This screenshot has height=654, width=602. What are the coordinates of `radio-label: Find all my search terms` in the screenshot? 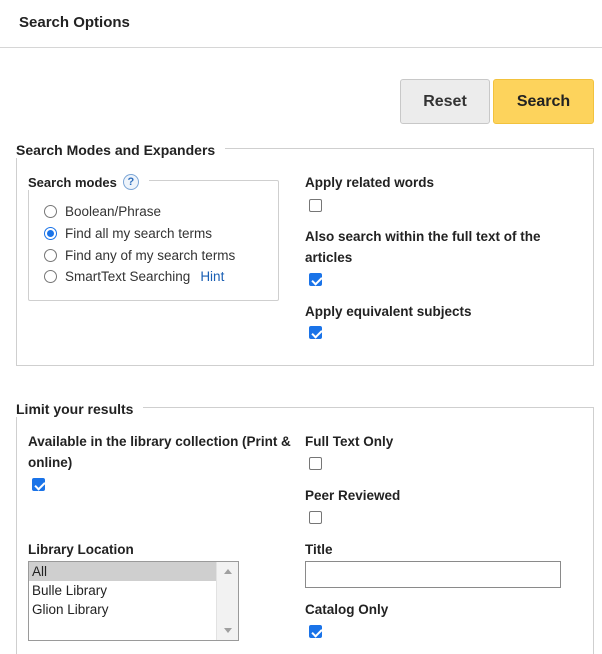 It's located at (139, 233).